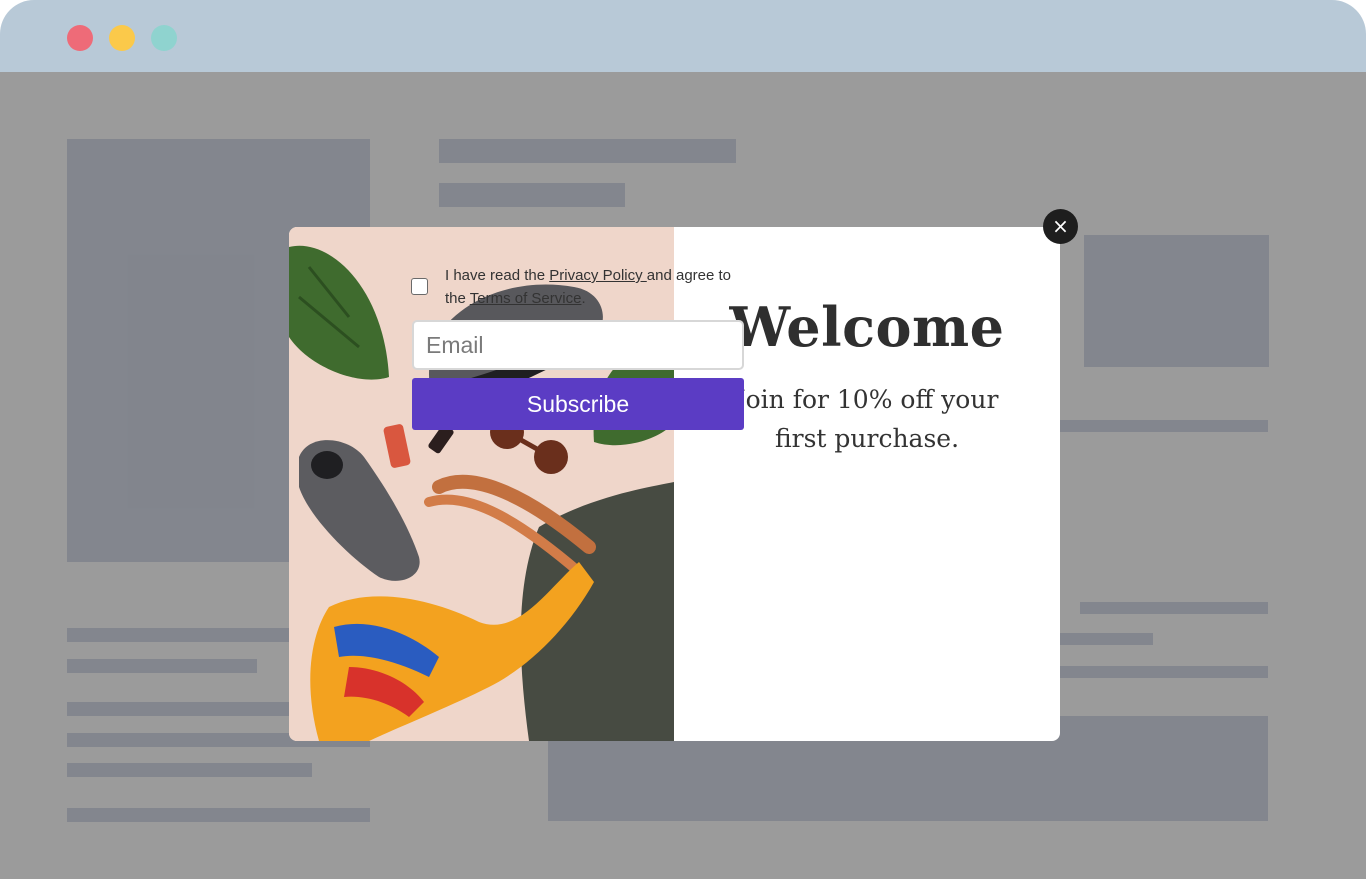 The width and height of the screenshot is (1366, 879). What do you see at coordinates (867, 438) in the screenshot?
I see `subtitle-line-2: first purchase.` at bounding box center [867, 438].